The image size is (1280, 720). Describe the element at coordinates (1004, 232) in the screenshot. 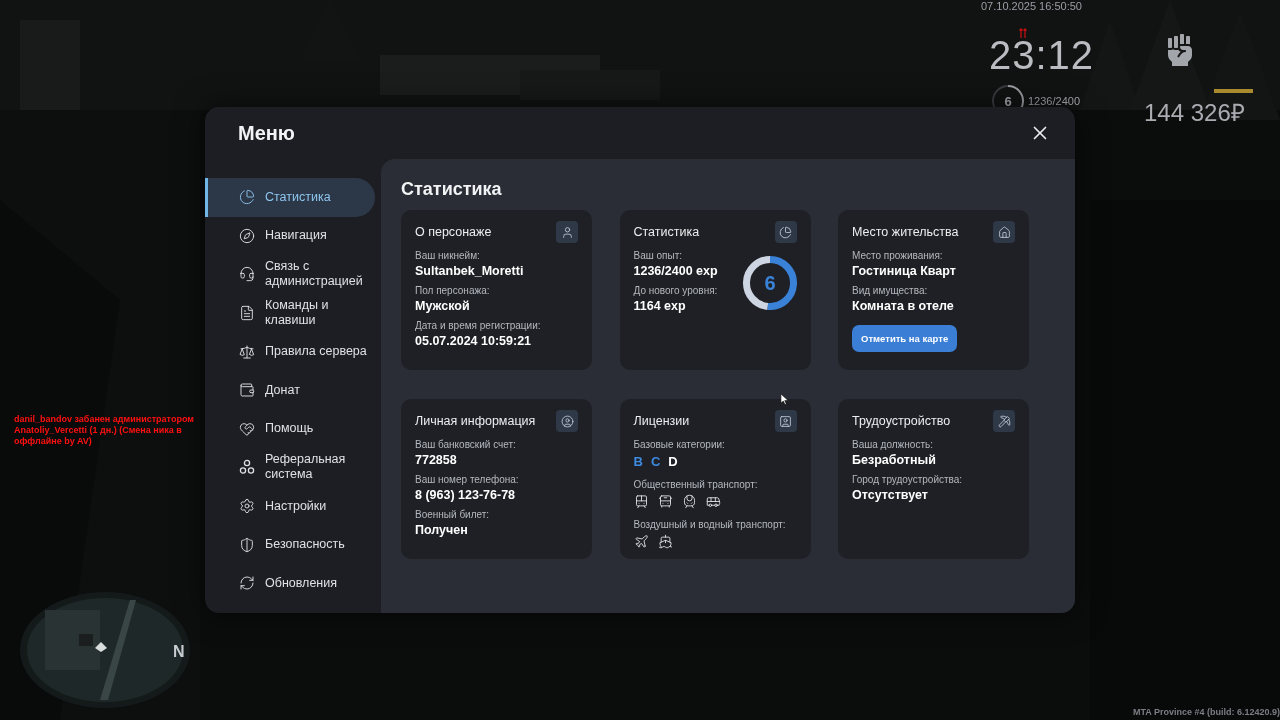

I see `house-icon` at that location.